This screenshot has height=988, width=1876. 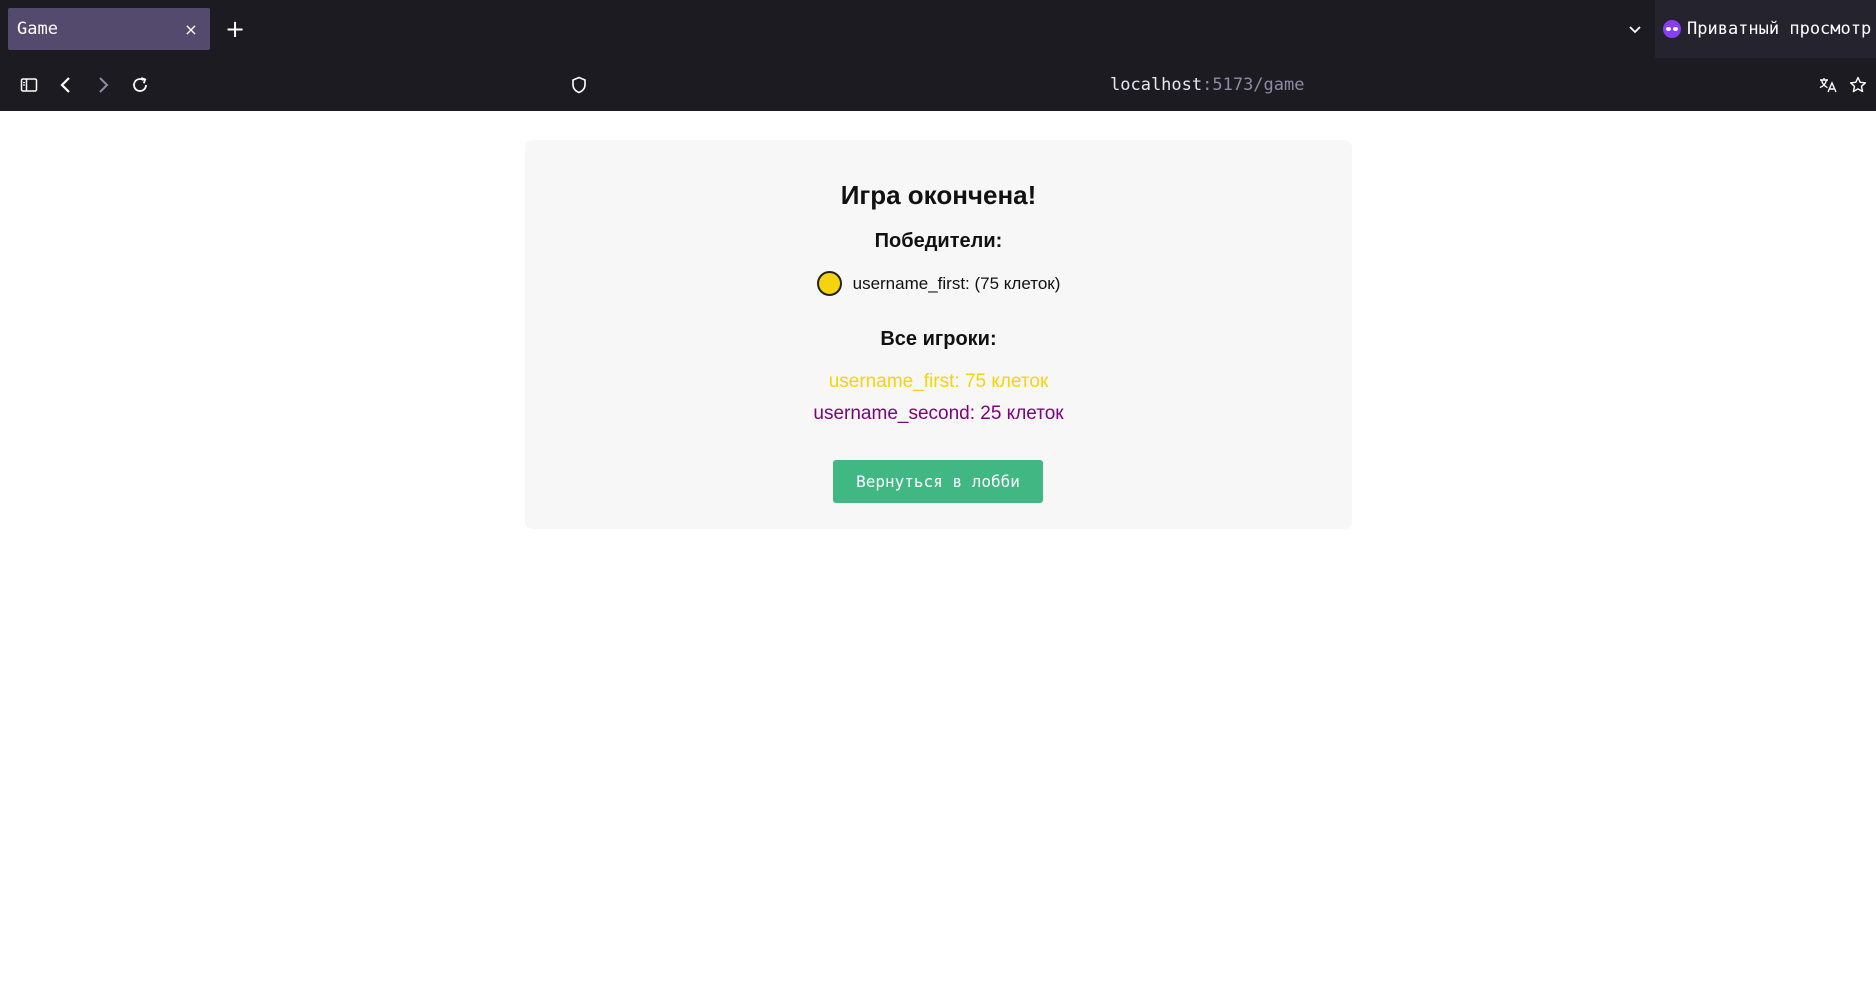 What do you see at coordinates (1858, 85) in the screenshot?
I see `bookmark-star-icon` at bounding box center [1858, 85].